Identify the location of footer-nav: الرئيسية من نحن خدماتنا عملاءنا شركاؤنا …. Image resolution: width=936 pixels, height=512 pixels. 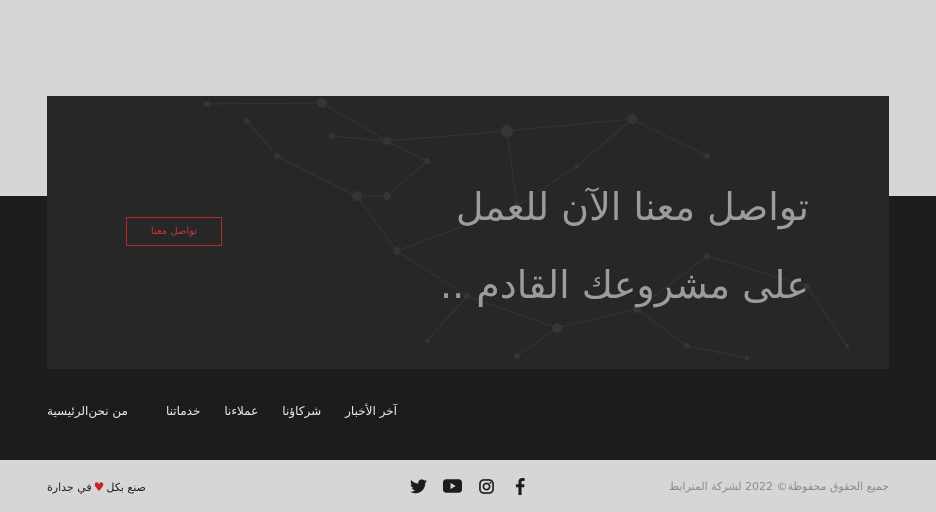
(237, 411).